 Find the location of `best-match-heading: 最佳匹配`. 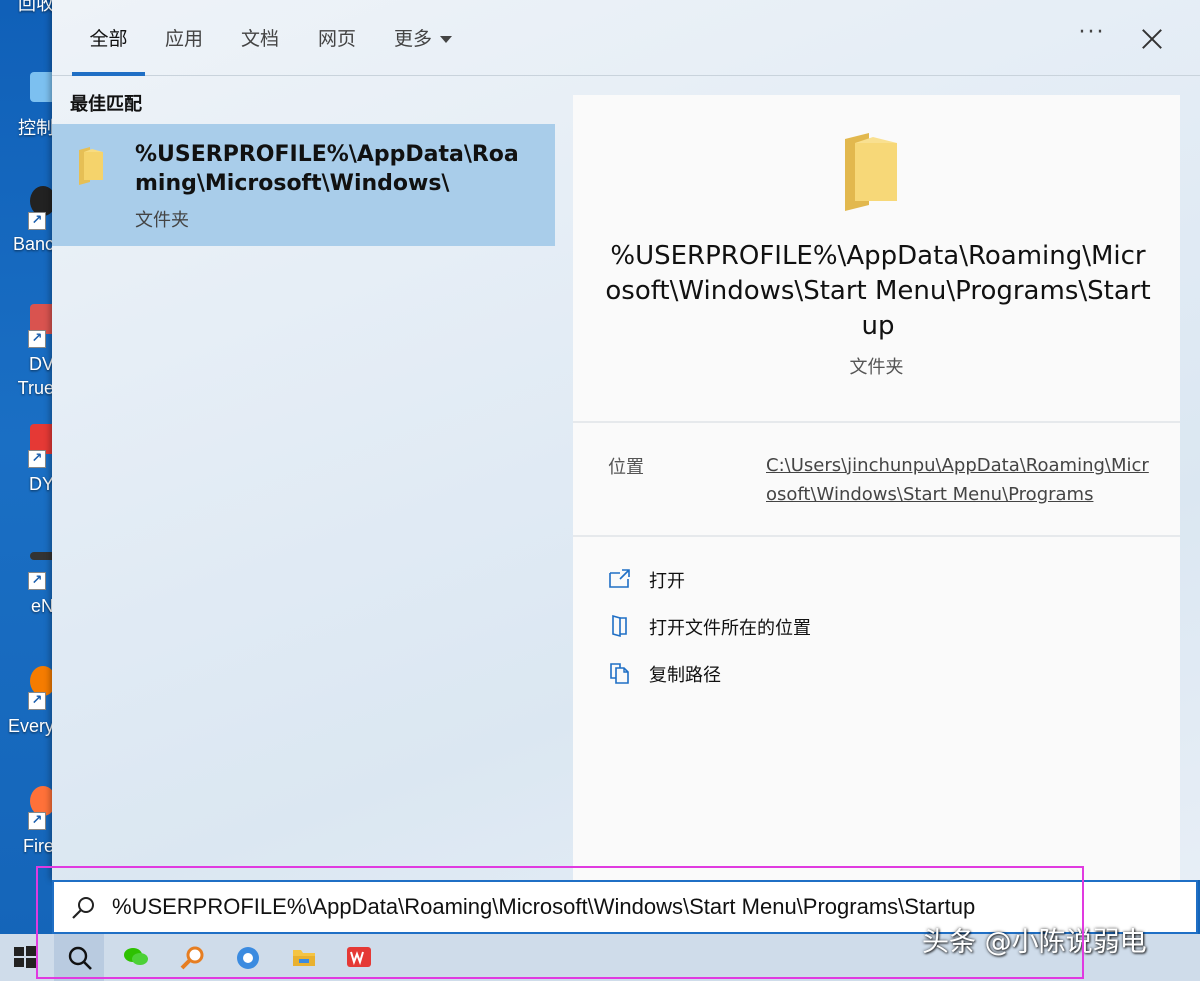

best-match-heading: 最佳匹配 is located at coordinates (106, 104).